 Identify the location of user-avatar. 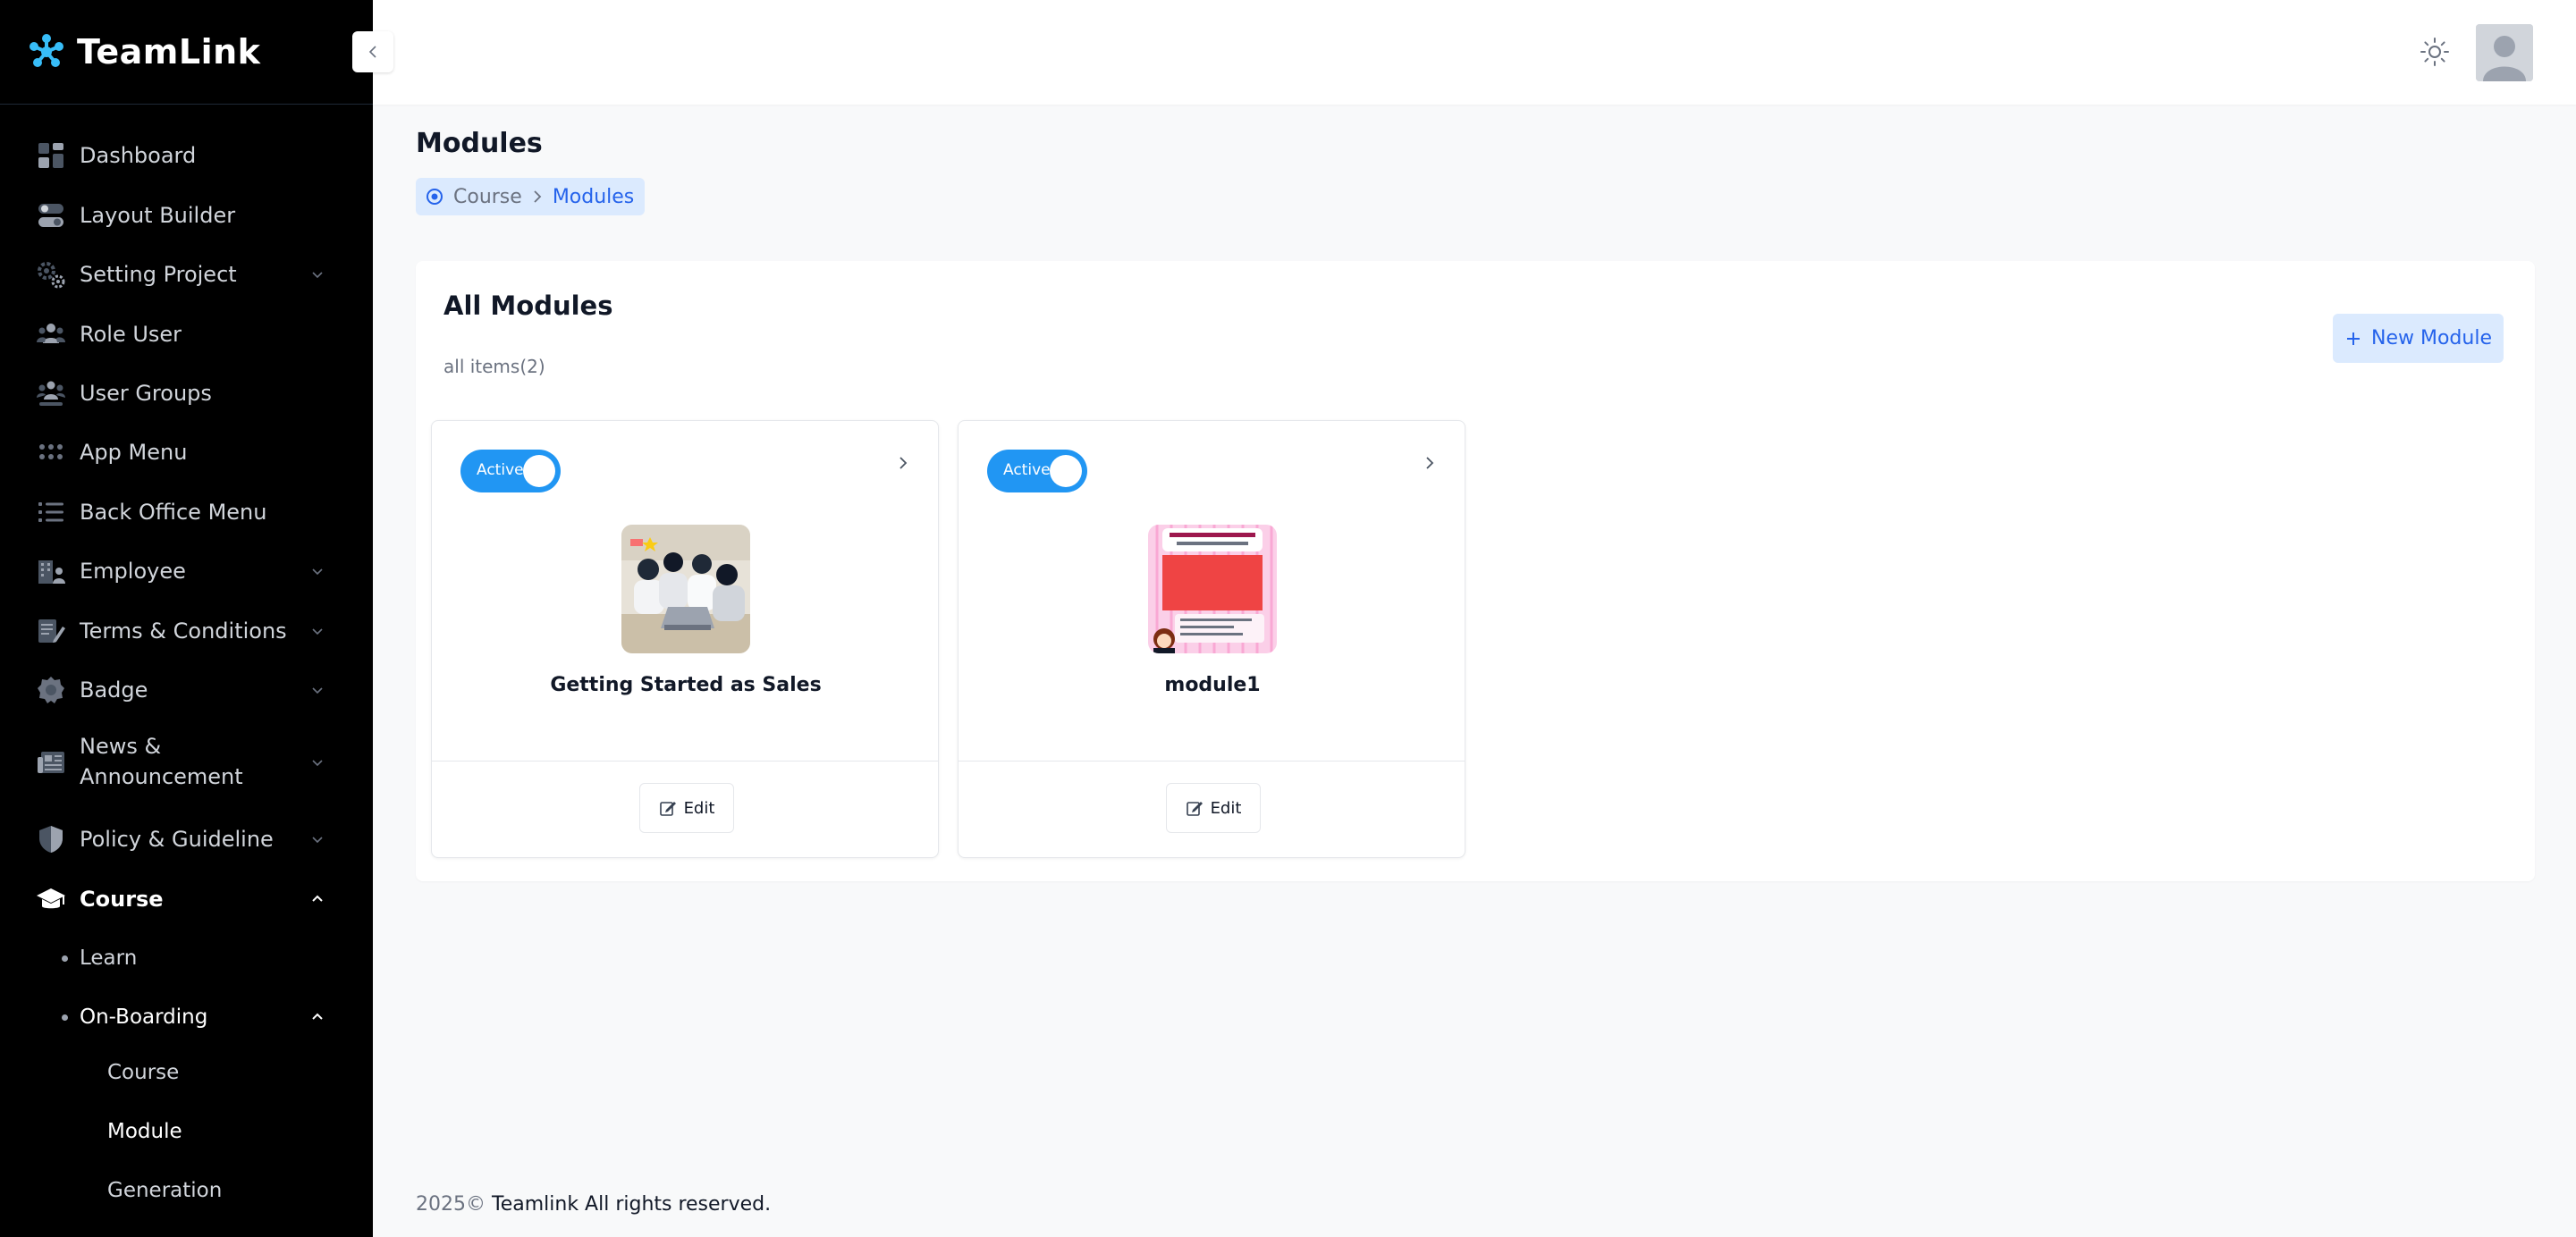
(2504, 52).